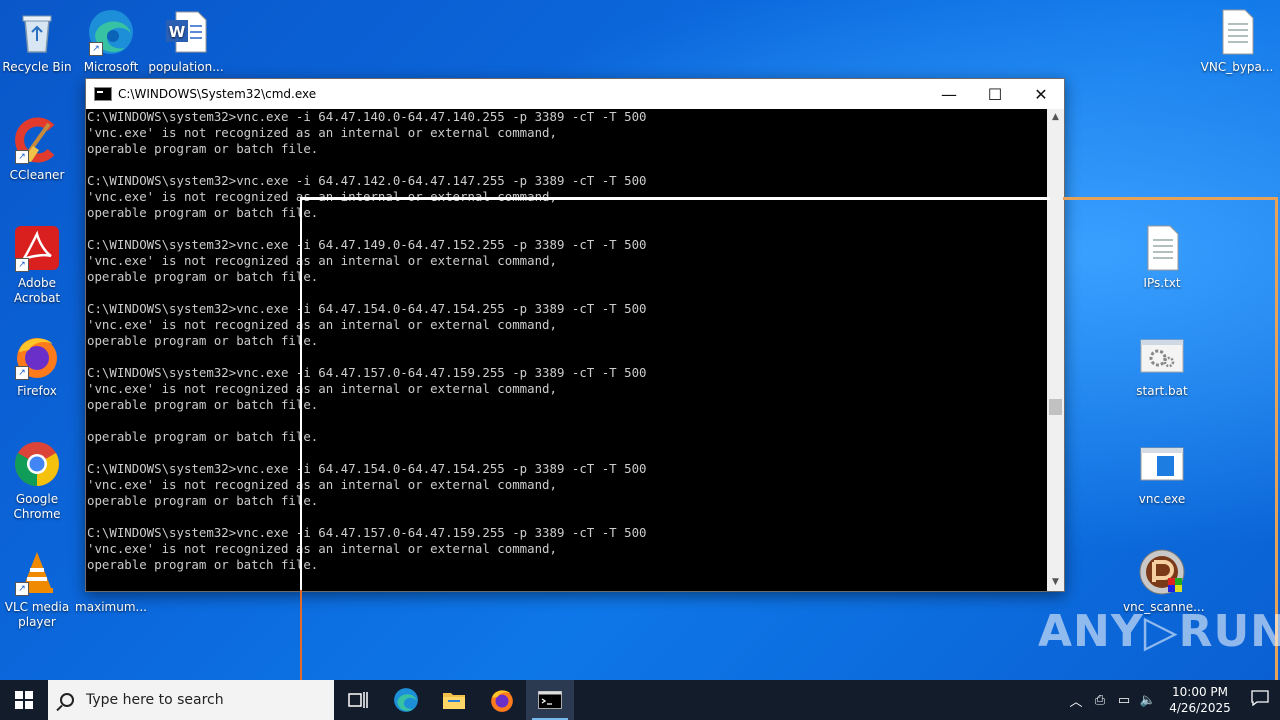 This screenshot has height=720, width=1280. I want to click on desktop-icon-start-bat: start.bat, so click(1162, 365).